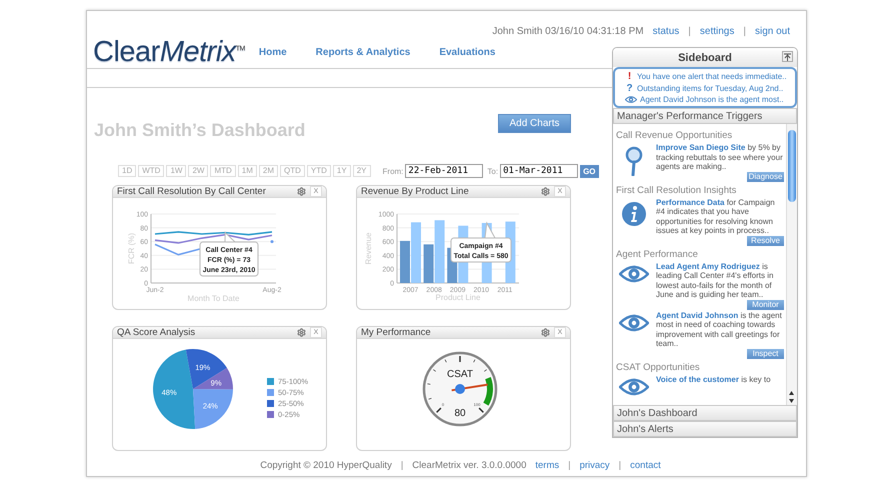 The image size is (891, 488). I want to click on trigger-text: Agent David Johnson is the agent most in need of coaching towards improvement with call greetings for team.., so click(719, 329).